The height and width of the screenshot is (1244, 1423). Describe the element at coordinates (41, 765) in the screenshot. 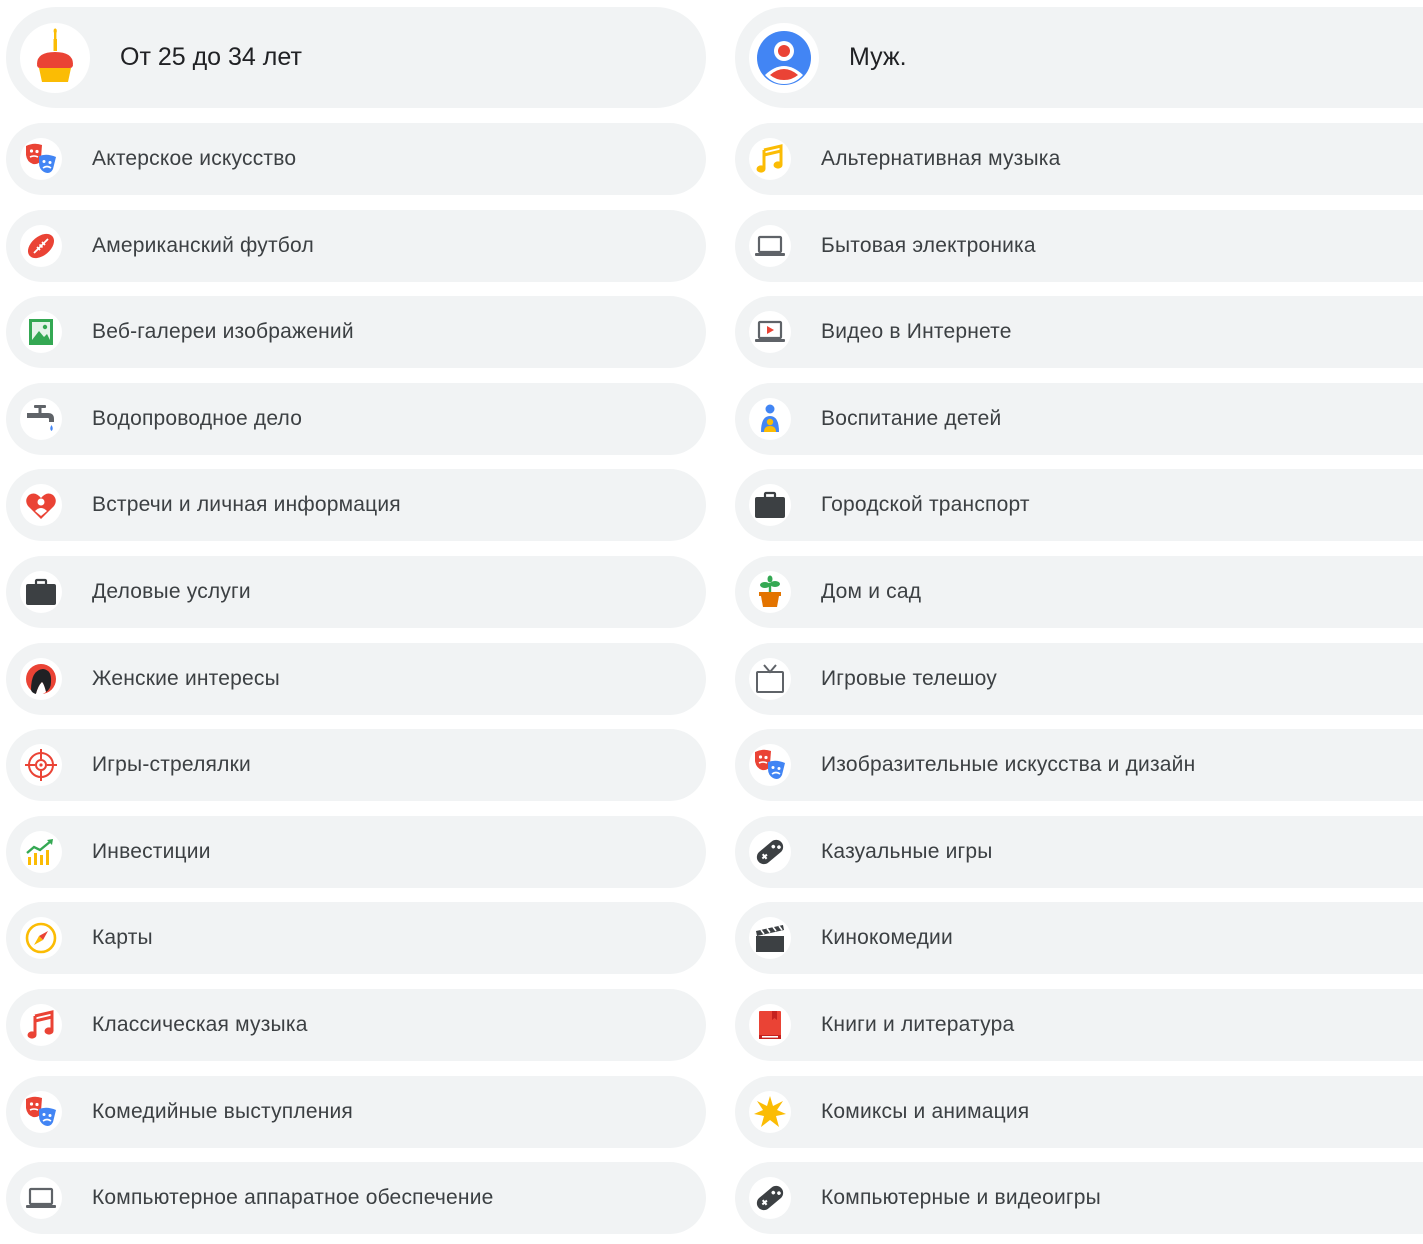

I see `crosshair-icon` at that location.